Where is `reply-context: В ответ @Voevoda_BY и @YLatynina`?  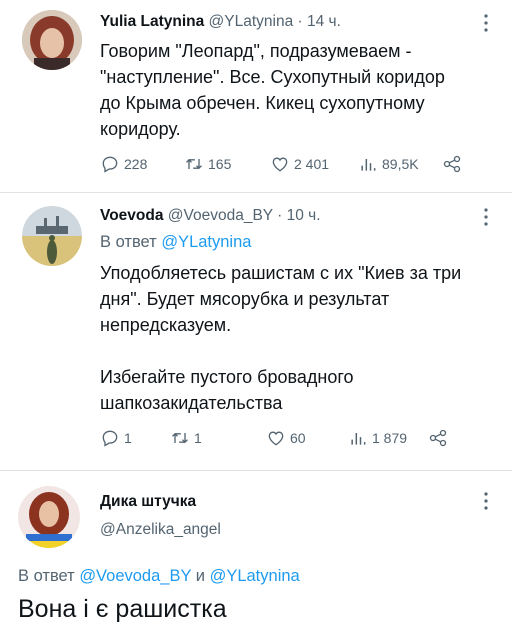
reply-context: В ответ @Voevoda_BY и @YLatynina is located at coordinates (159, 576).